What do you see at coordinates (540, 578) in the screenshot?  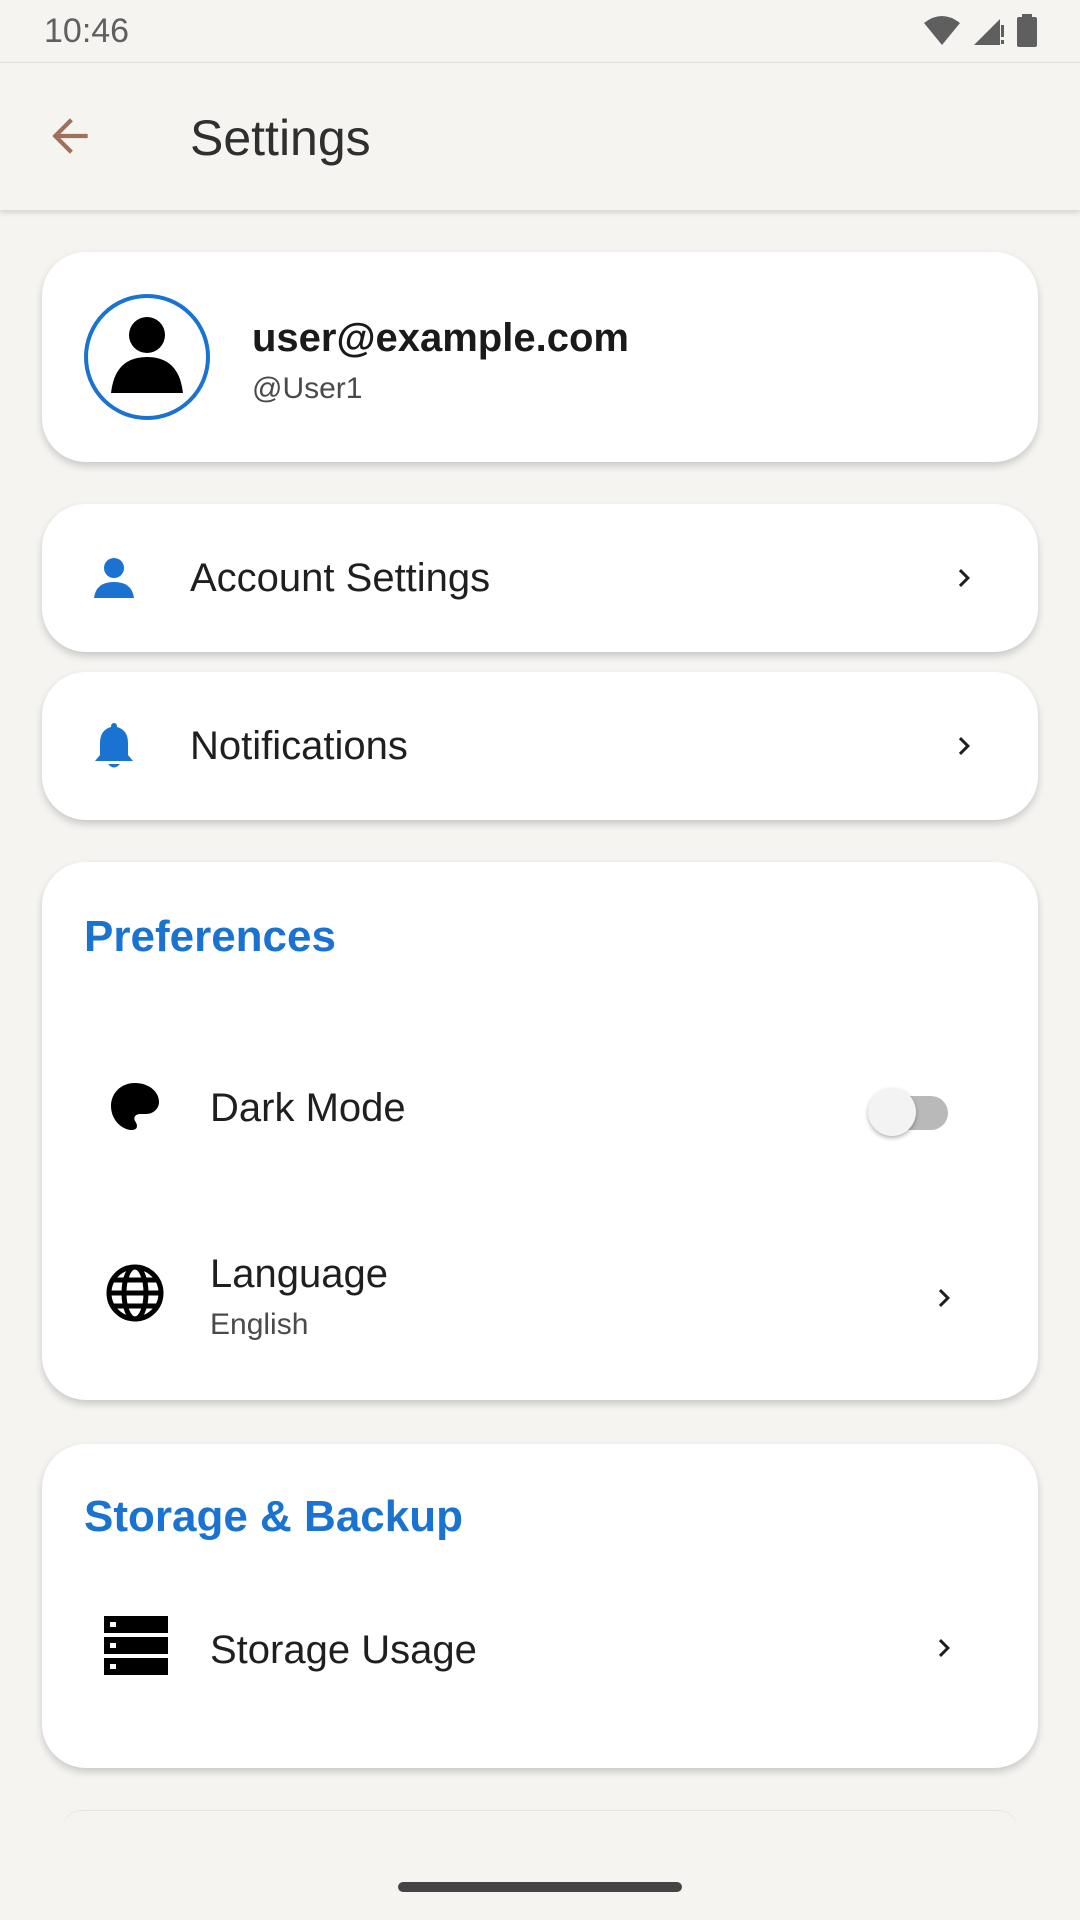 I see `account-settings-item: Account Settings` at bounding box center [540, 578].